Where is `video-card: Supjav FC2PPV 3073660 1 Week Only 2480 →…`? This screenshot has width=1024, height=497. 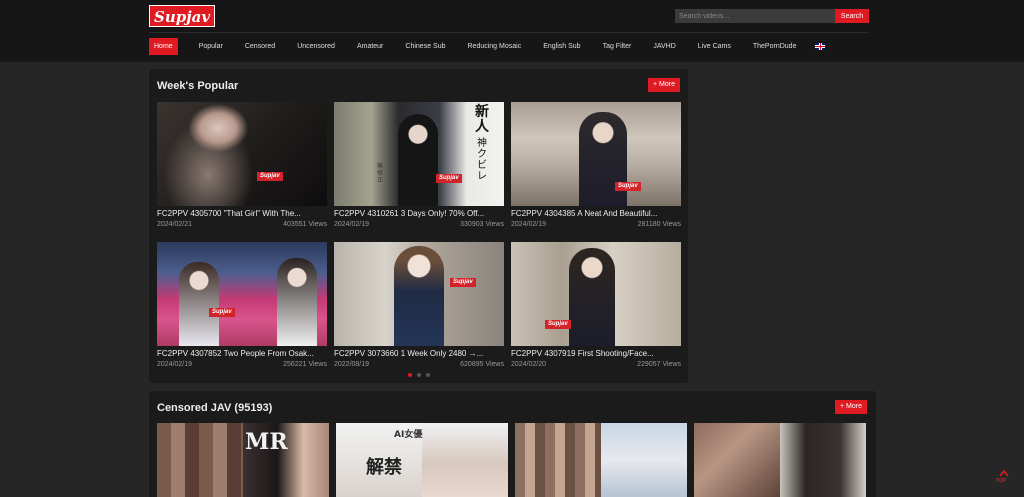 video-card: Supjav FC2PPV 3073660 1 Week Only 2480 →… is located at coordinates (419, 308).